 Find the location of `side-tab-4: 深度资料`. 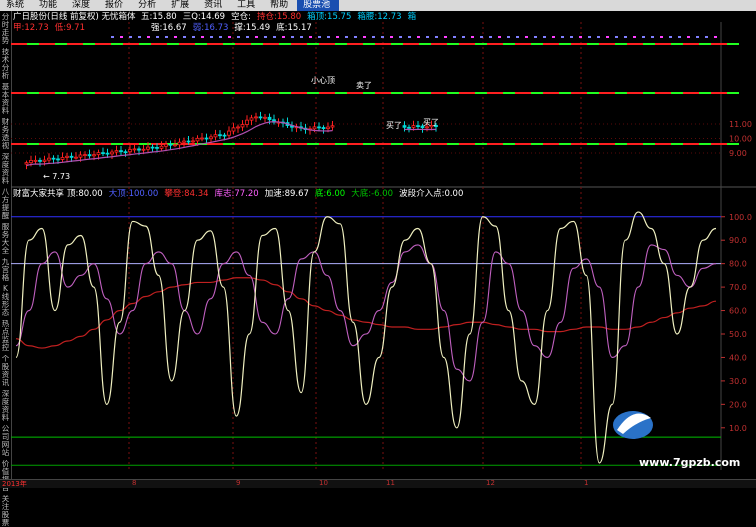

side-tab-4: 深度资料 is located at coordinates (5, 169).